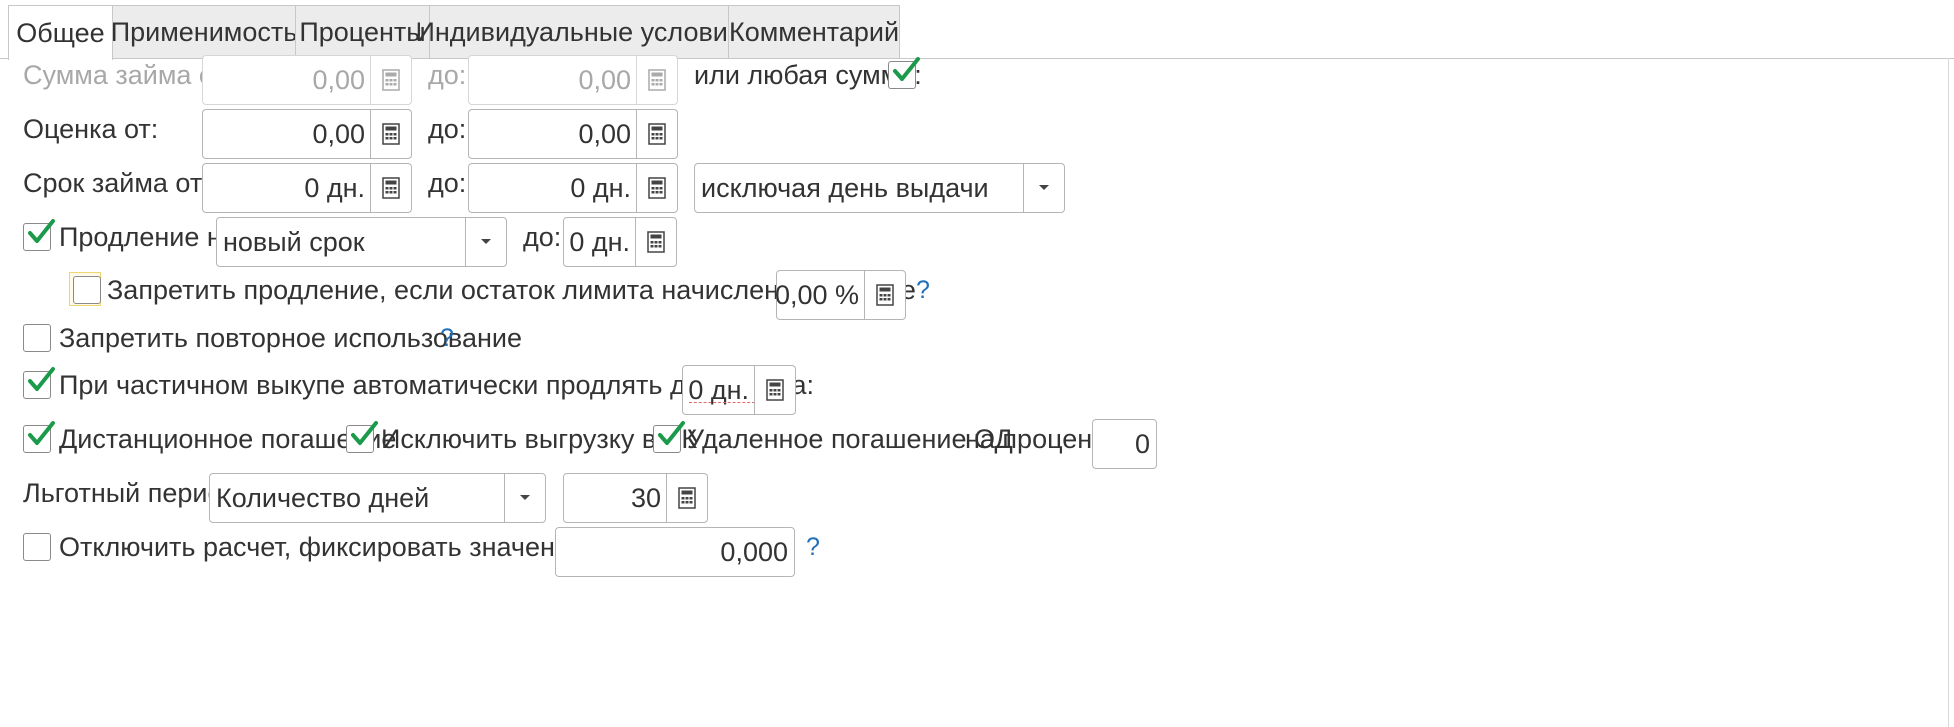 The height and width of the screenshot is (727, 1954). I want to click on term-from-field: 0 дн., so click(307, 188).